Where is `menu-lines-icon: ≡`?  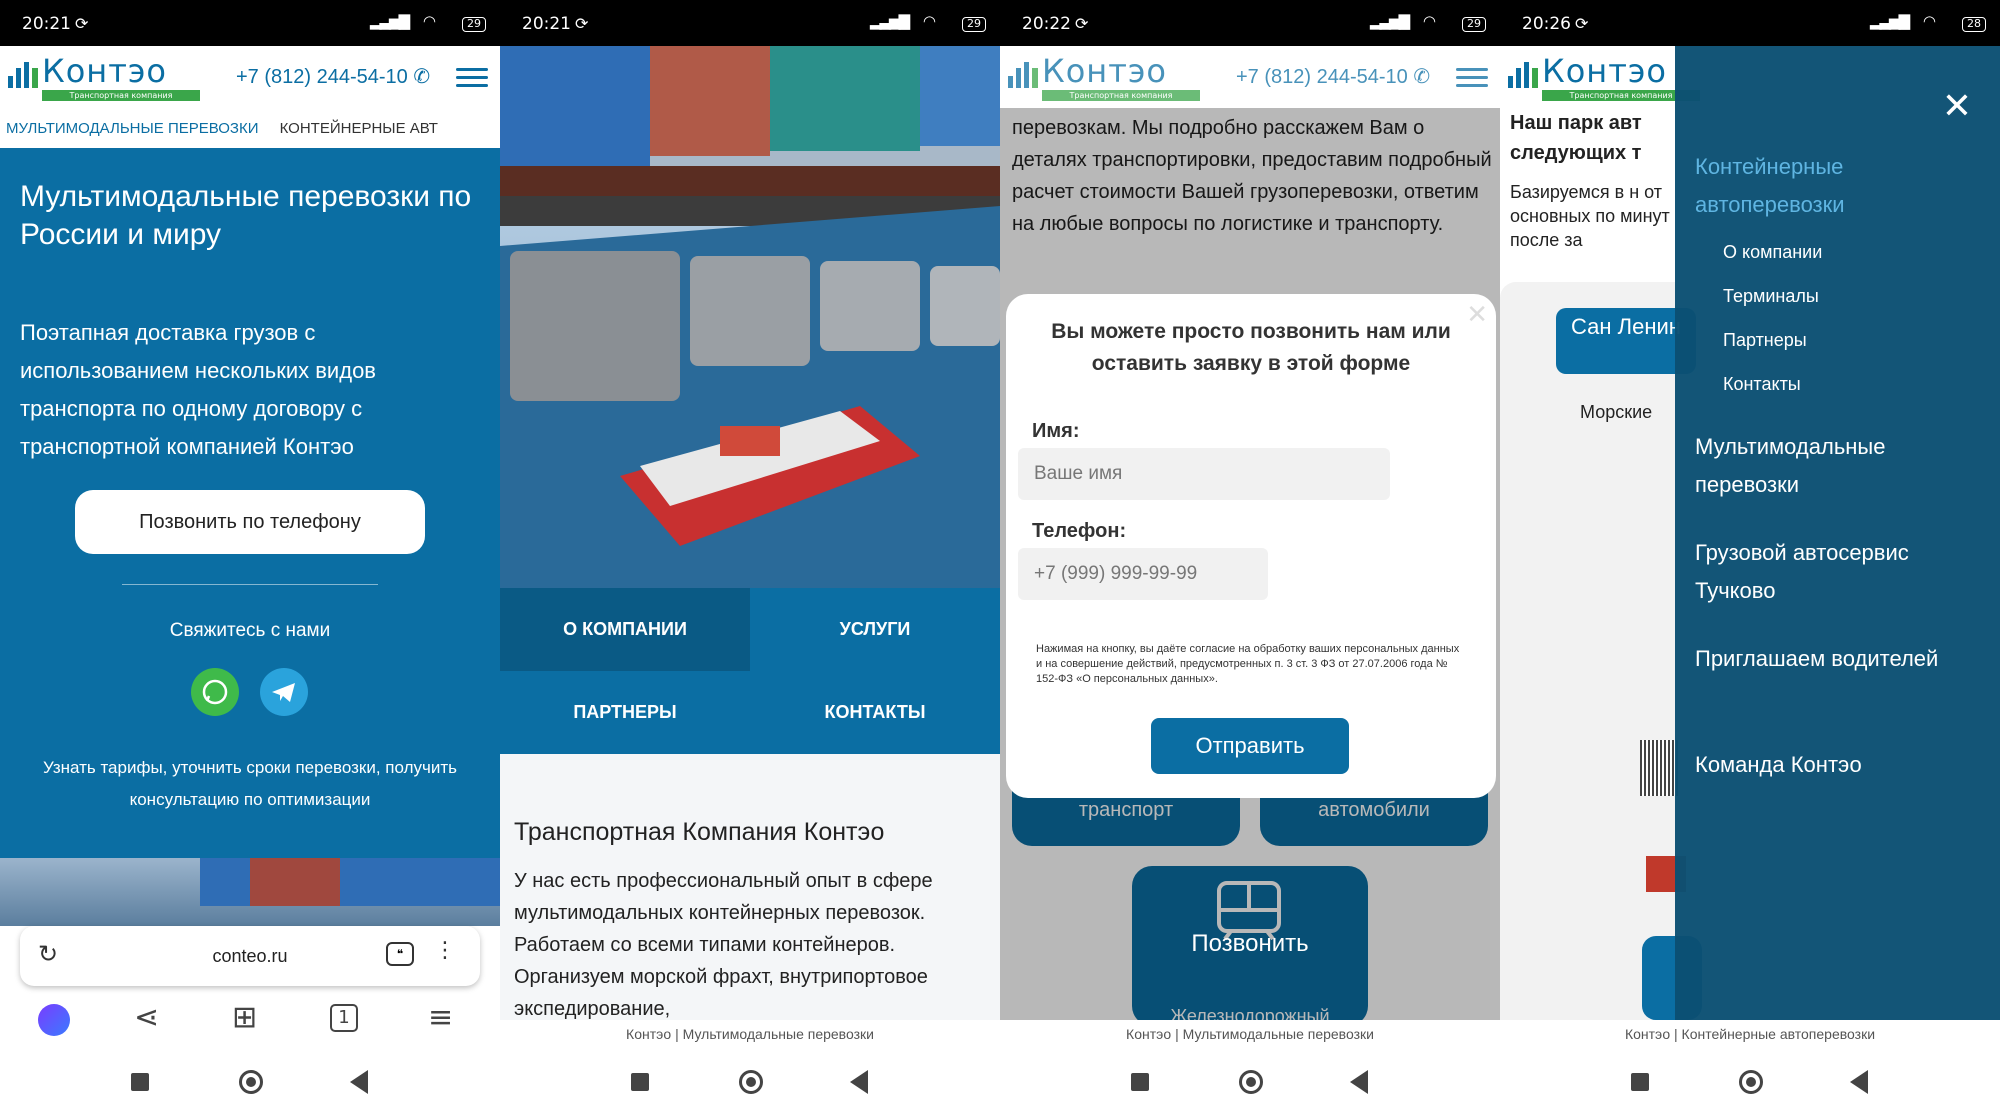
menu-lines-icon: ≡ is located at coordinates (440, 1017).